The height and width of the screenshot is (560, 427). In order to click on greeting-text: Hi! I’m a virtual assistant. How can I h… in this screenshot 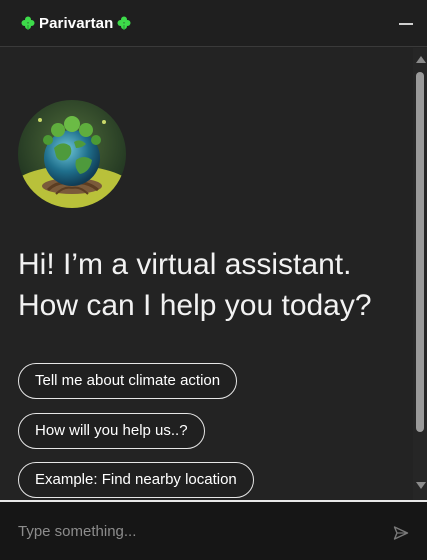, I will do `click(213, 285)`.